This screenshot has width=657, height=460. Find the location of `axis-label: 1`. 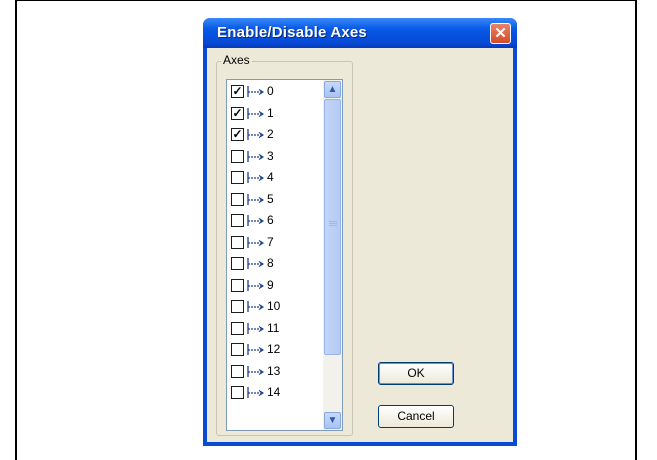

axis-label: 1 is located at coordinates (270, 112).